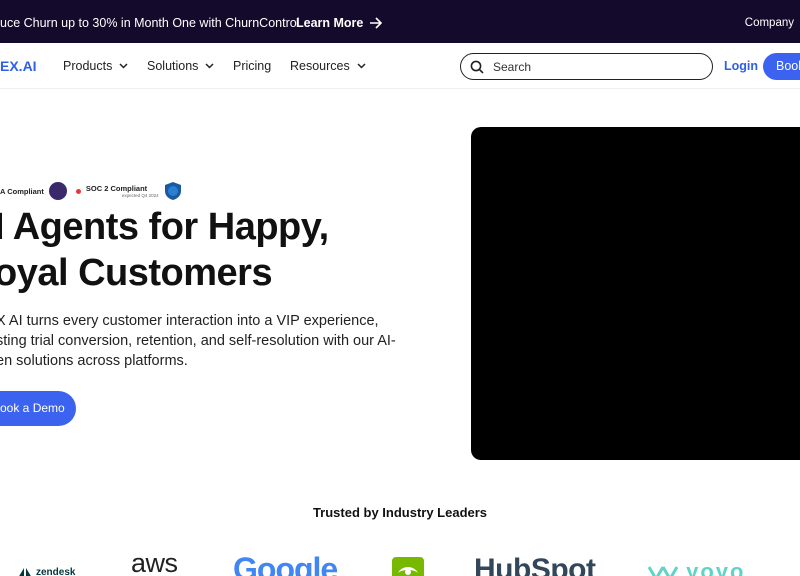  I want to click on nav-item-pricing: Pricing, so click(252, 66).